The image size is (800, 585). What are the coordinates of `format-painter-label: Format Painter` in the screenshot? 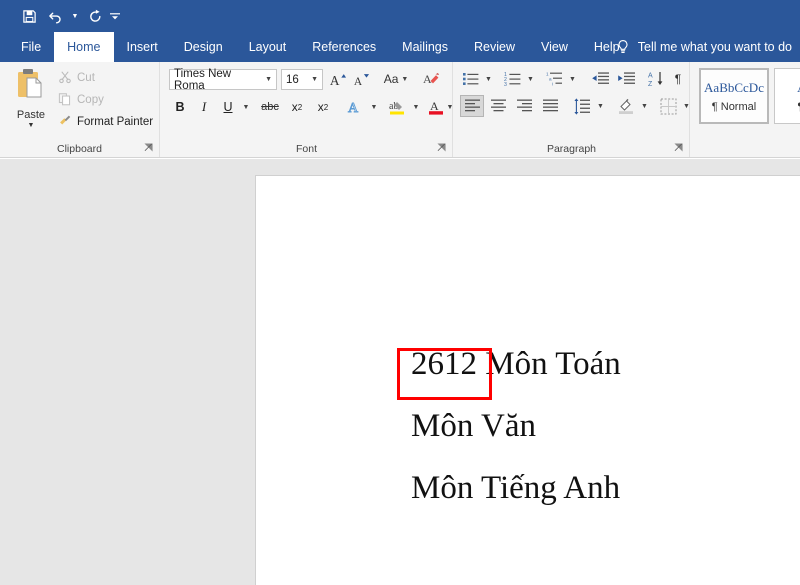 It's located at (115, 122).